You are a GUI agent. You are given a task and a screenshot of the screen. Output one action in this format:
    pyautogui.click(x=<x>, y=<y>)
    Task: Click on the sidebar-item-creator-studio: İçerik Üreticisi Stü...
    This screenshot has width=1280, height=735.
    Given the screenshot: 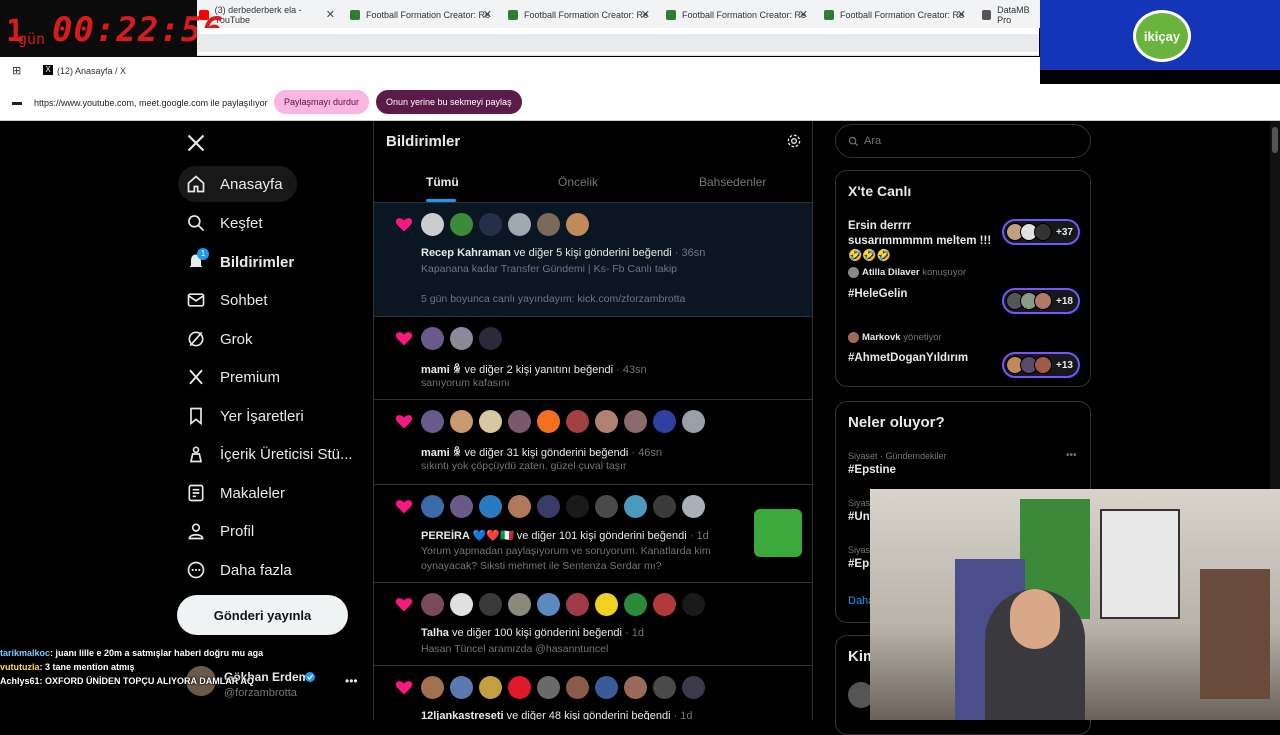 What is the action you would take?
    pyautogui.click(x=269, y=454)
    